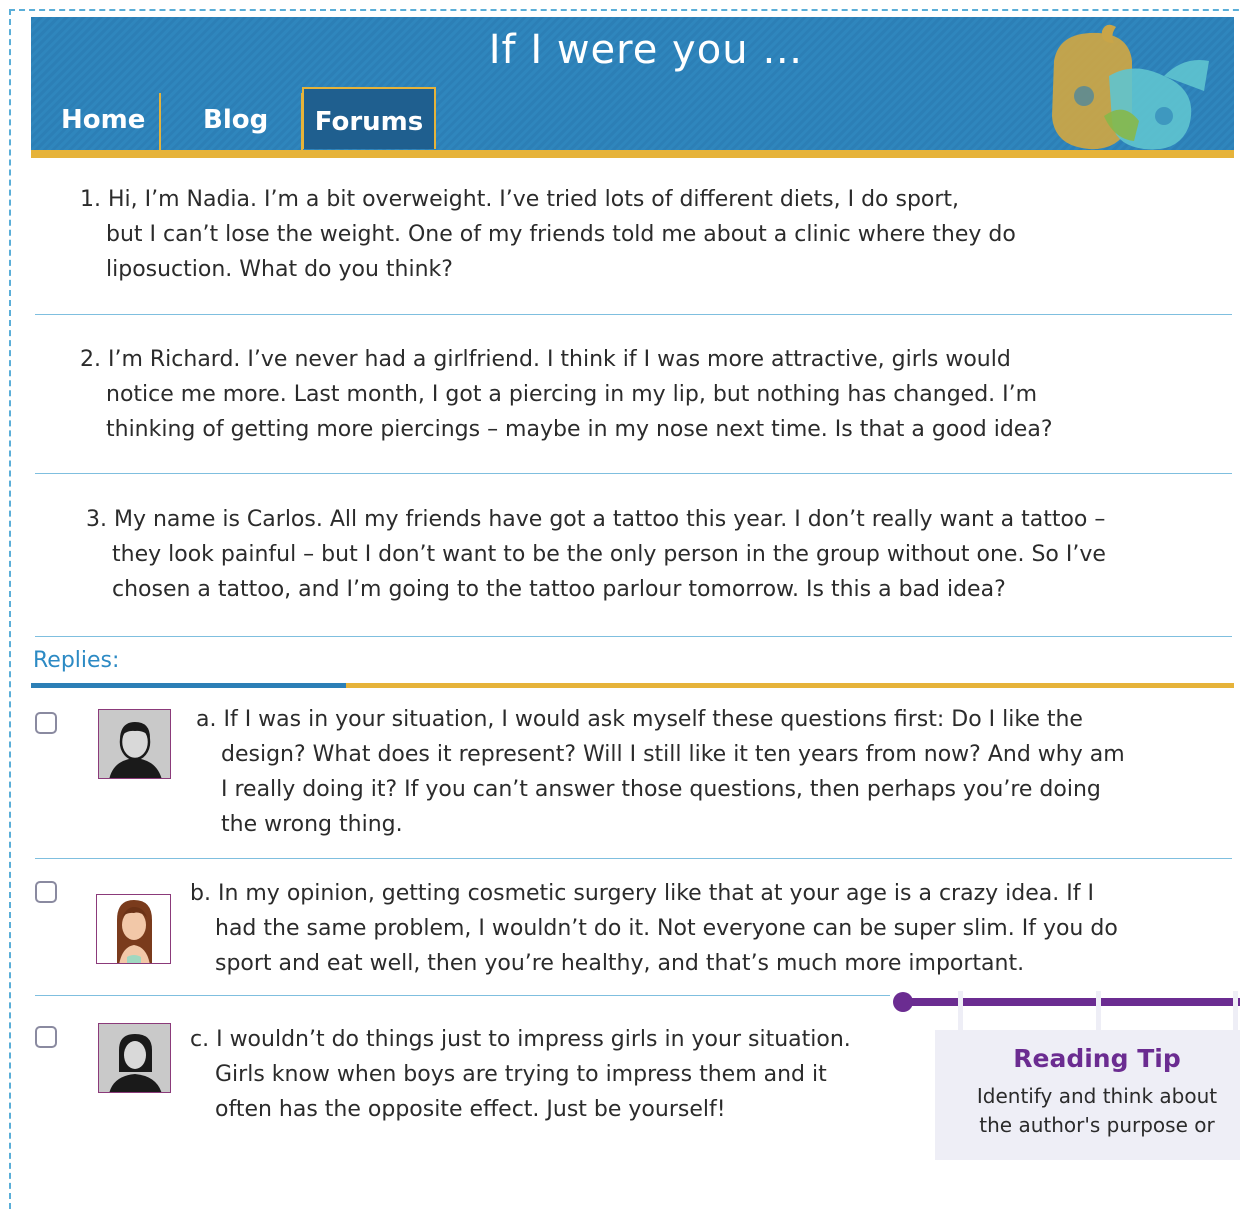 This screenshot has width=1240, height=1209. Describe the element at coordinates (134, 744) in the screenshot. I see `man-avatar-icon` at that location.